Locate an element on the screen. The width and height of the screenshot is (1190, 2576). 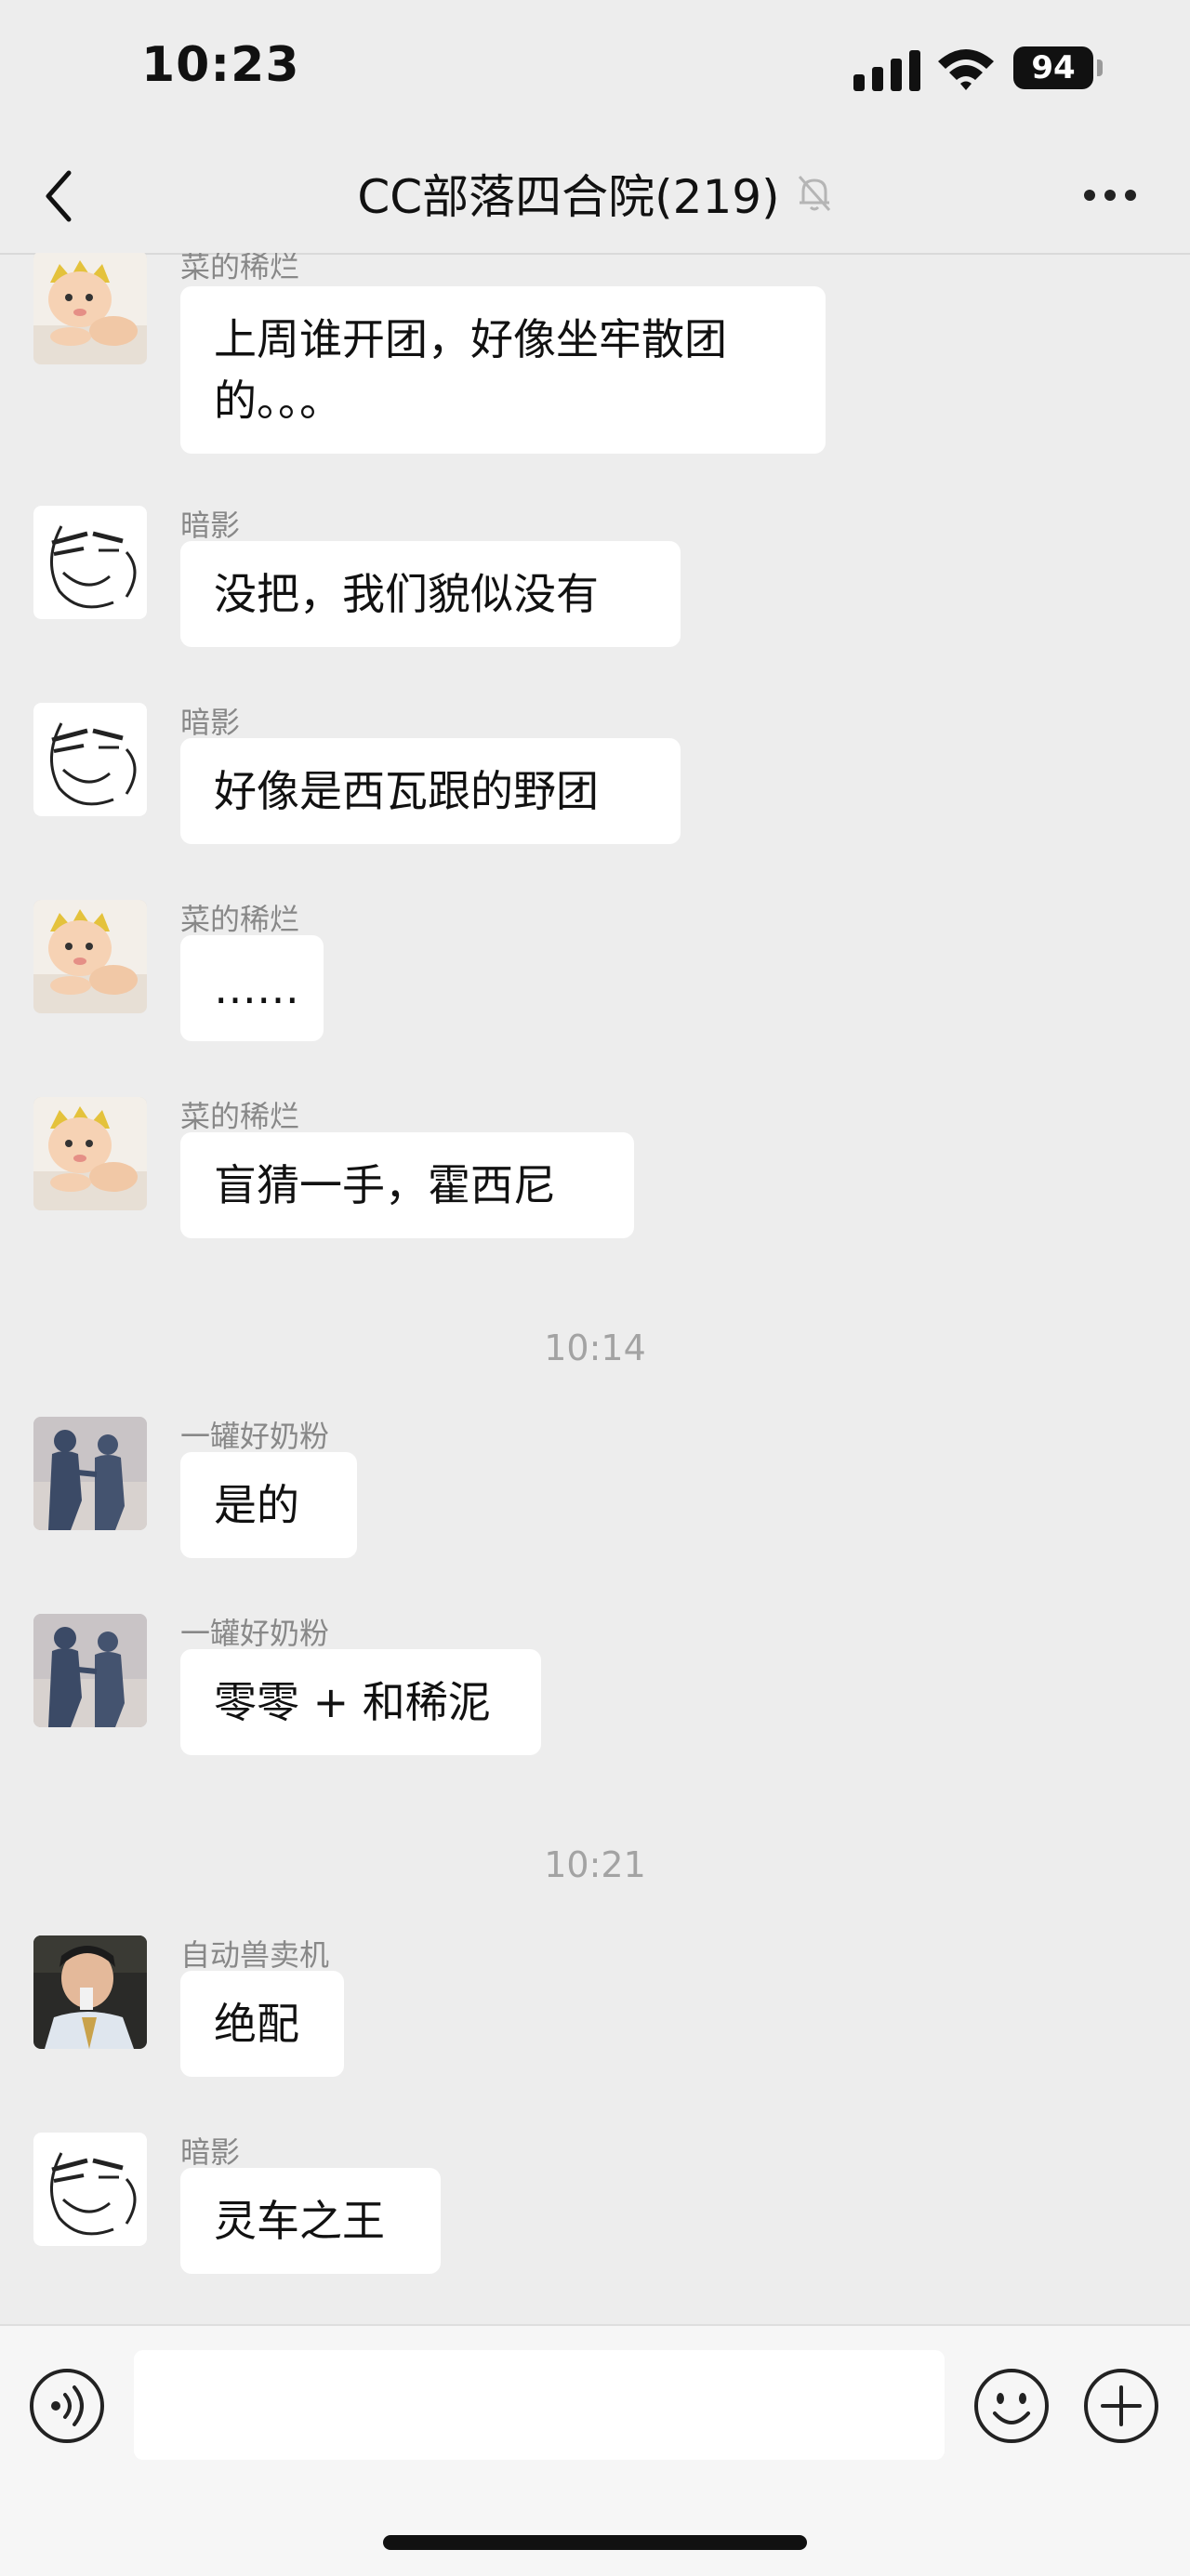
time-divider: 10:14 is located at coordinates (595, 1348).